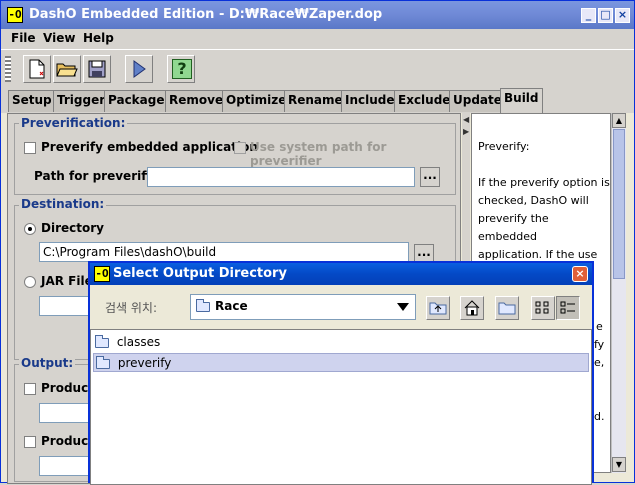 This screenshot has height=485, width=635. I want to click on list-item: preverify, so click(341, 362).